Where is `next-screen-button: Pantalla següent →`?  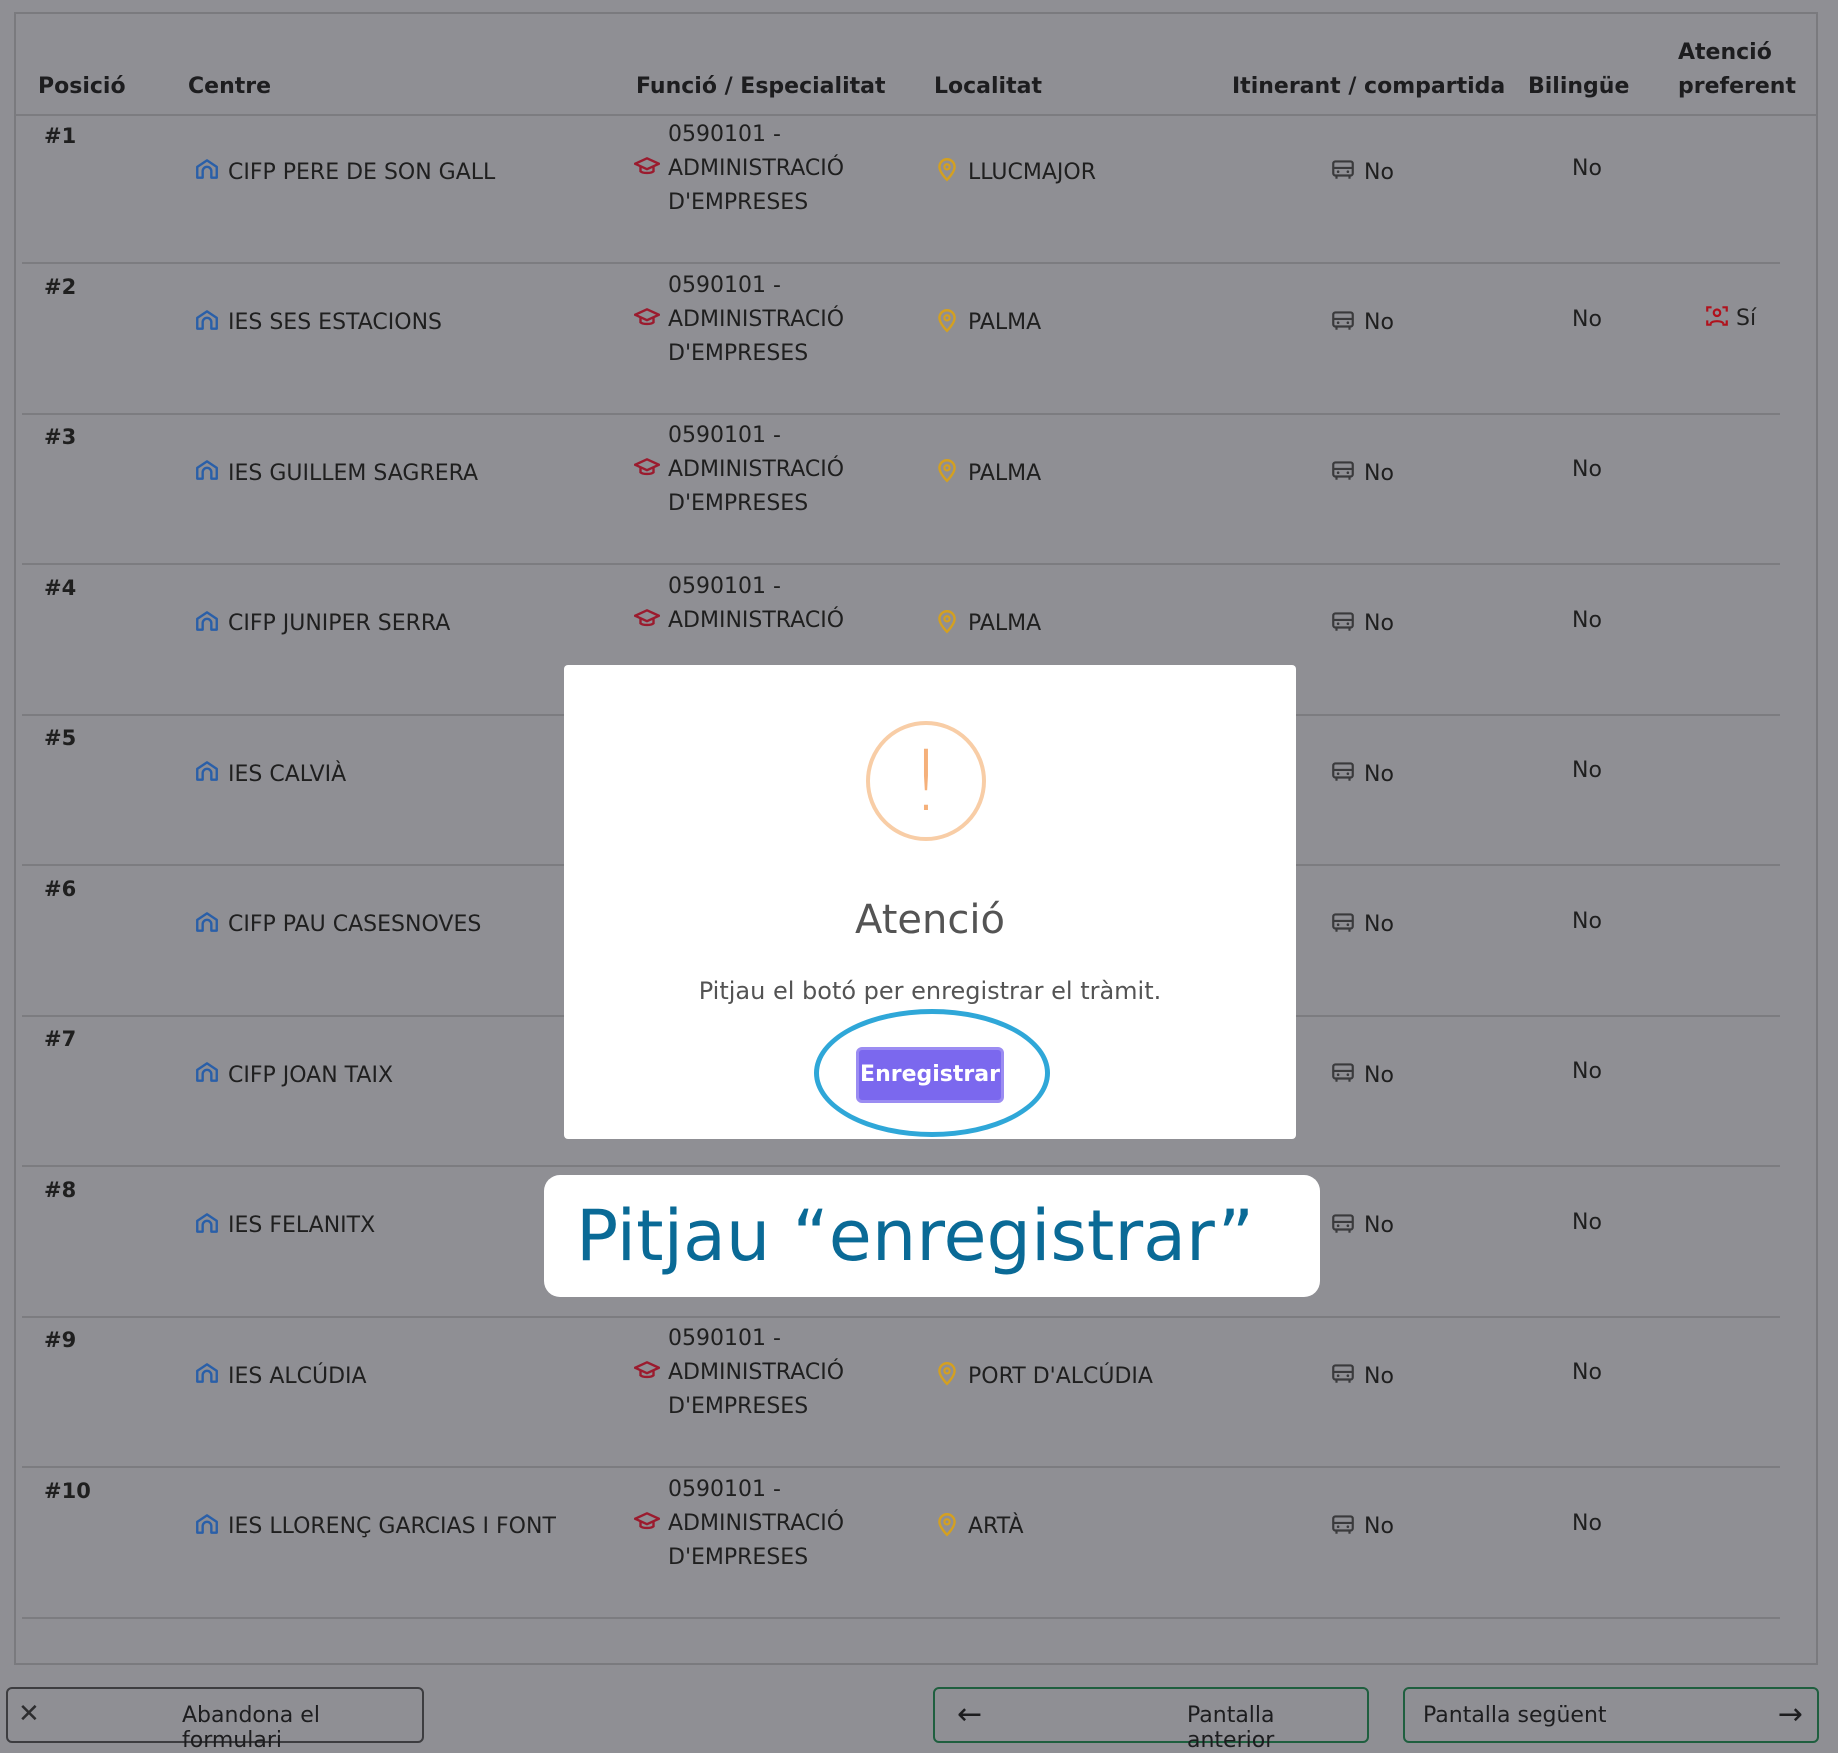 next-screen-button: Pantalla següent → is located at coordinates (1611, 1715).